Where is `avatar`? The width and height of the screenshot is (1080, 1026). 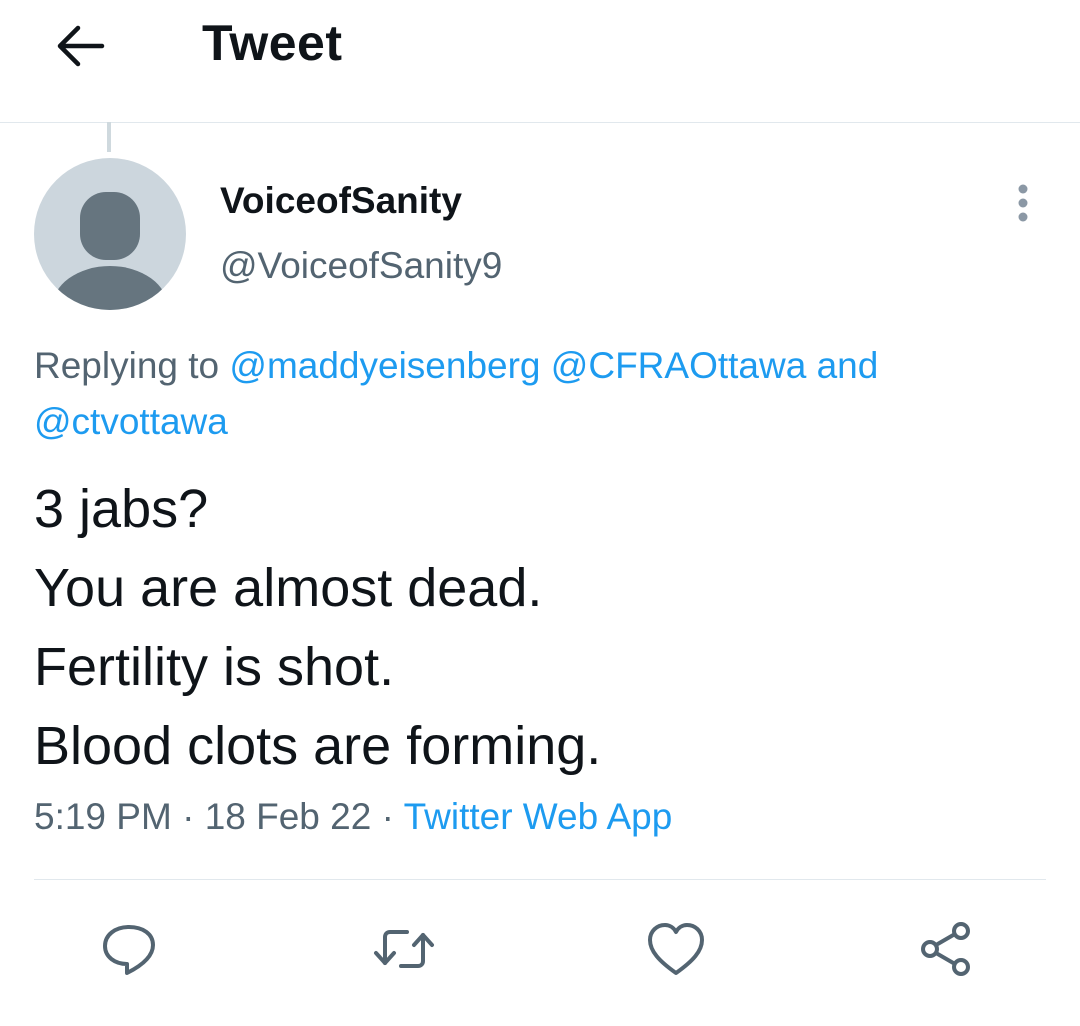
avatar is located at coordinates (110, 234).